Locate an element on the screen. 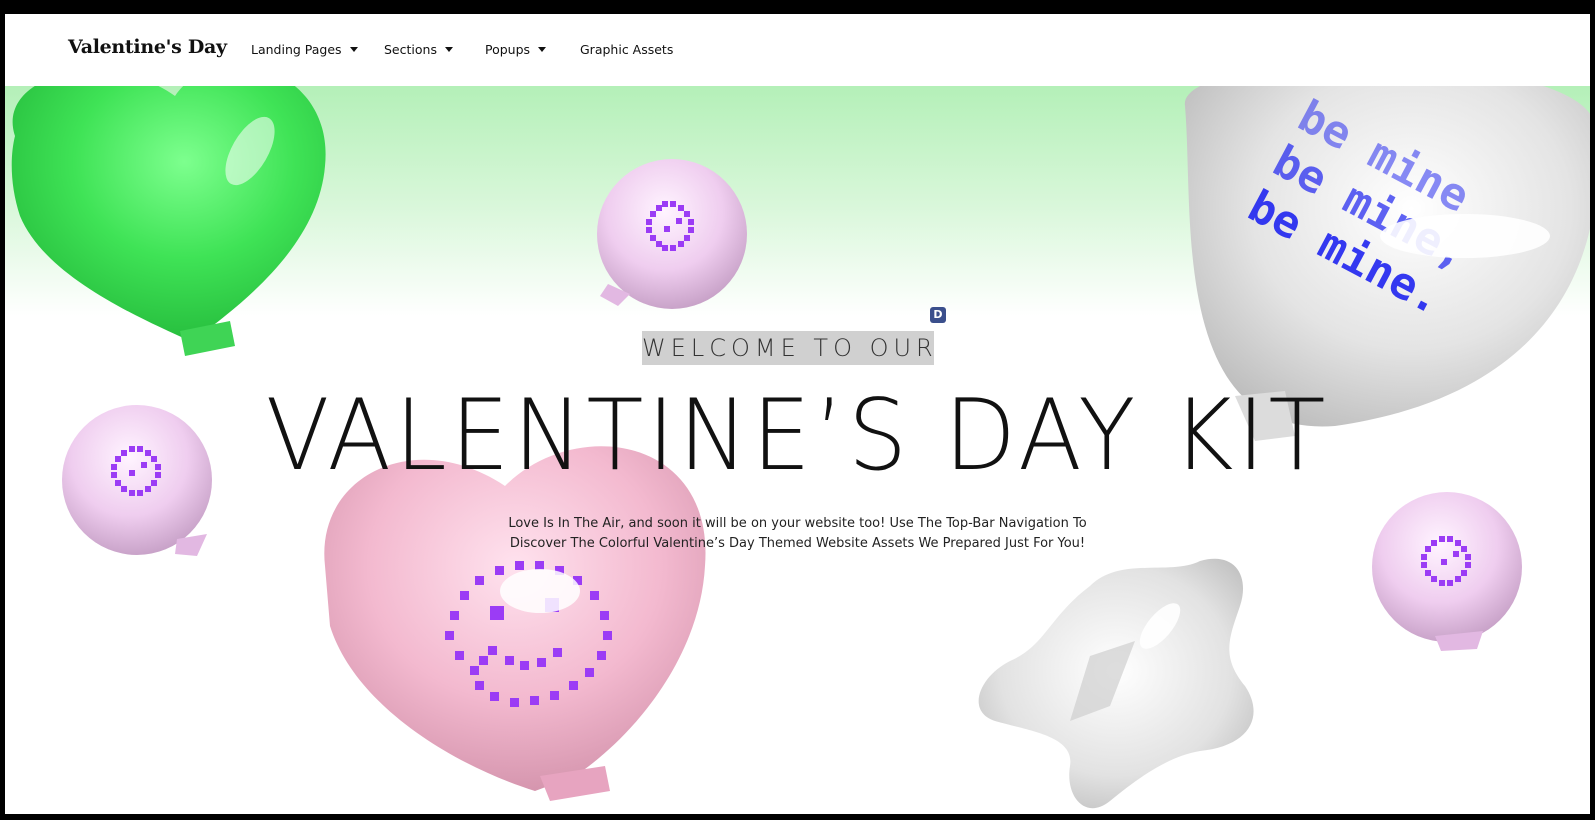 This screenshot has width=1595, height=820. nav-sections-label: Sections is located at coordinates (410, 49).